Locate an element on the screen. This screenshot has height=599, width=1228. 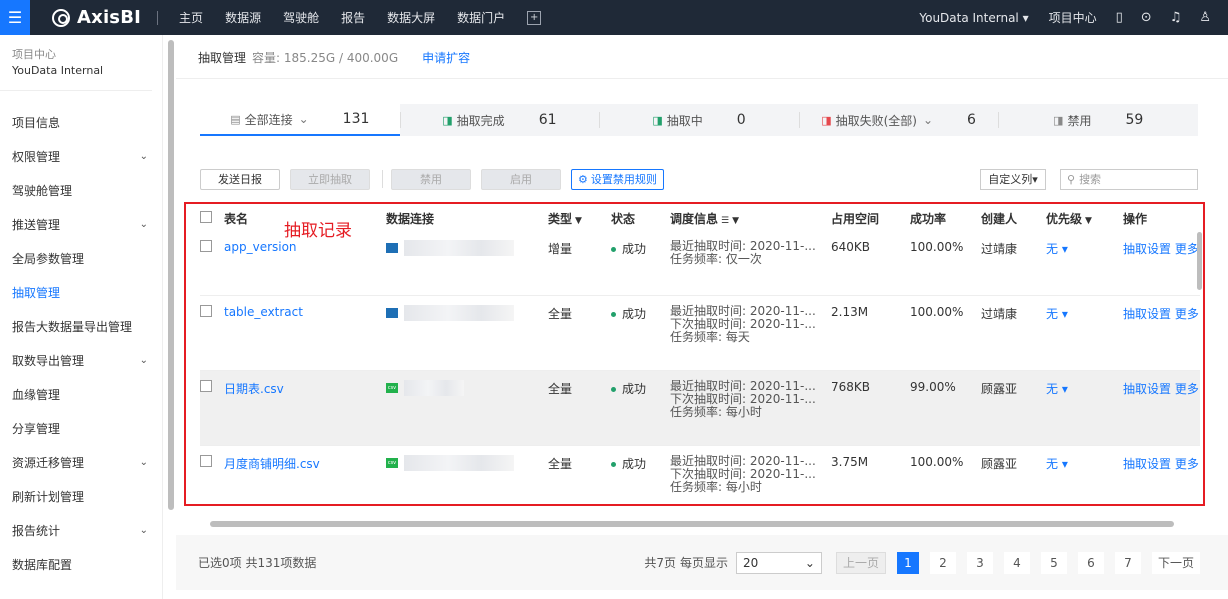
sidebar-item: 权限管理 ⌄ is located at coordinates (81, 156).